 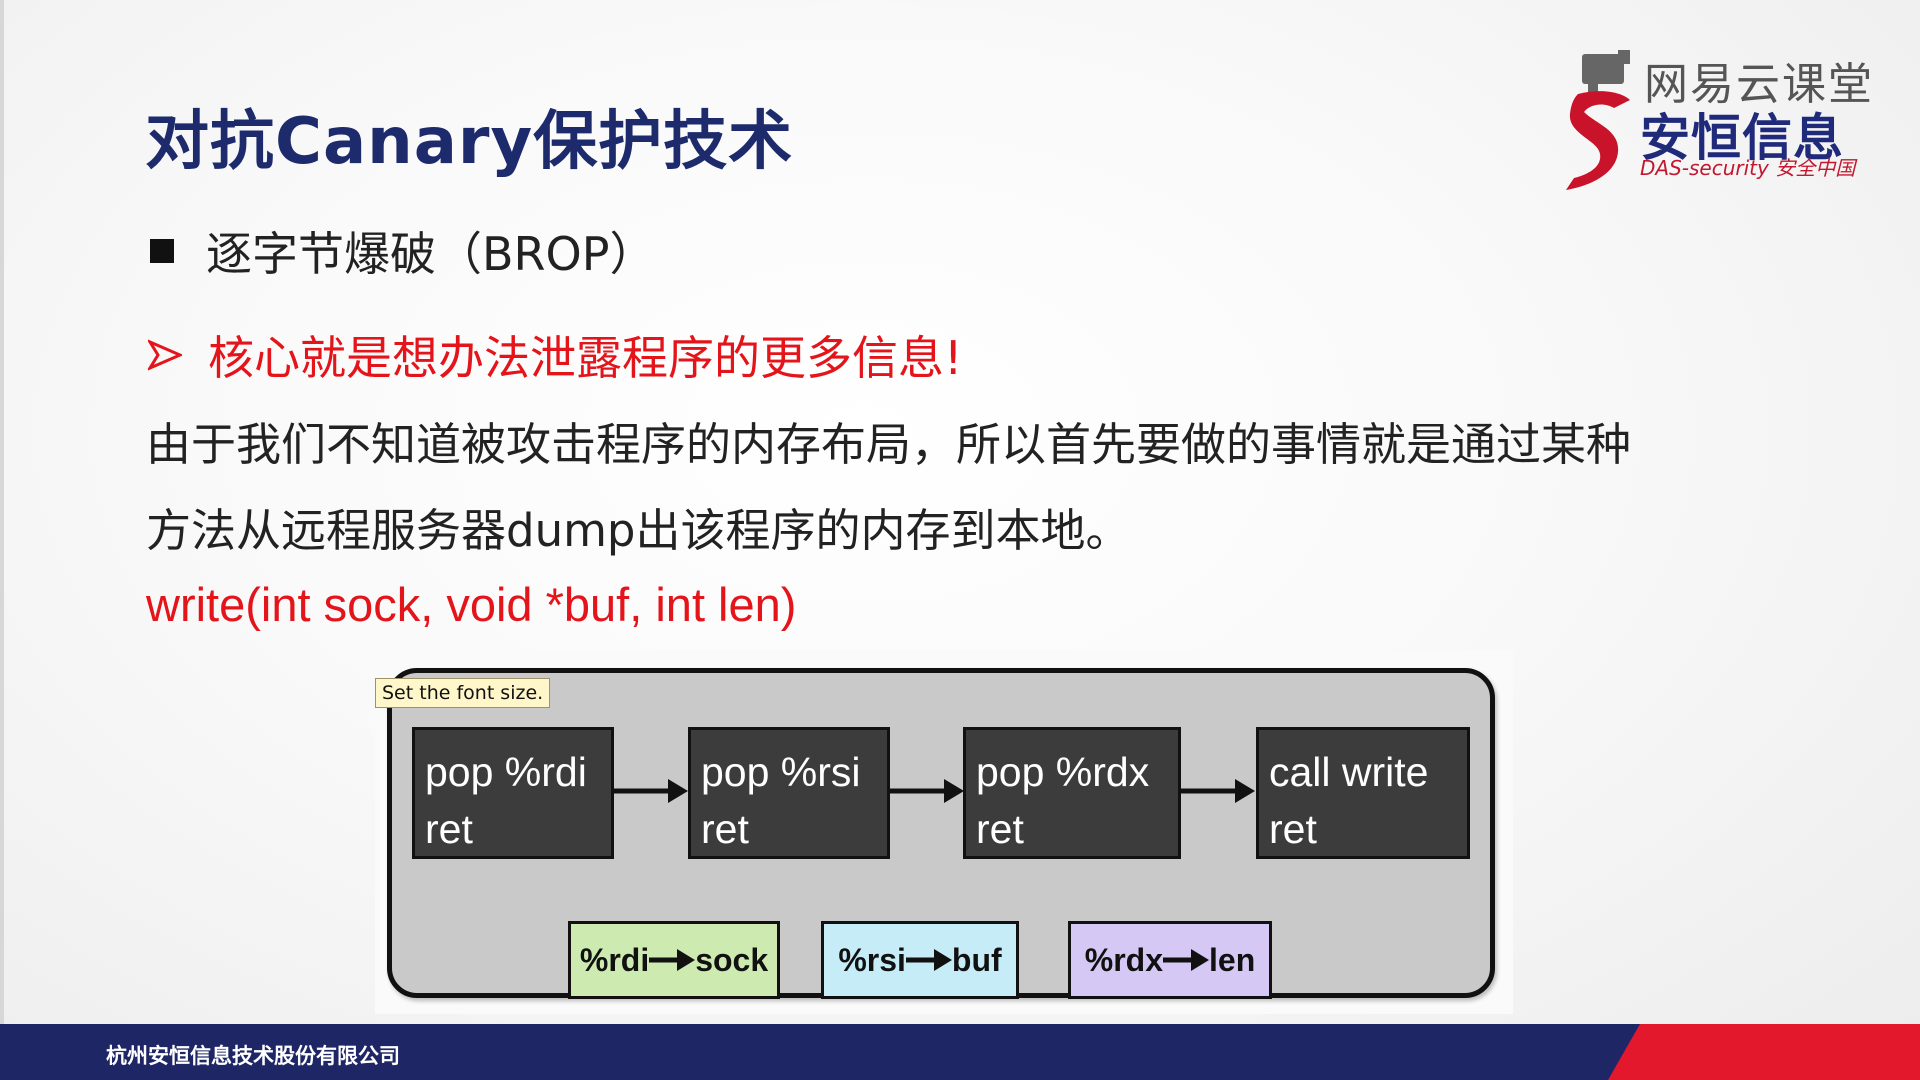 What do you see at coordinates (732, 959) in the screenshot?
I see `register-value: sock` at bounding box center [732, 959].